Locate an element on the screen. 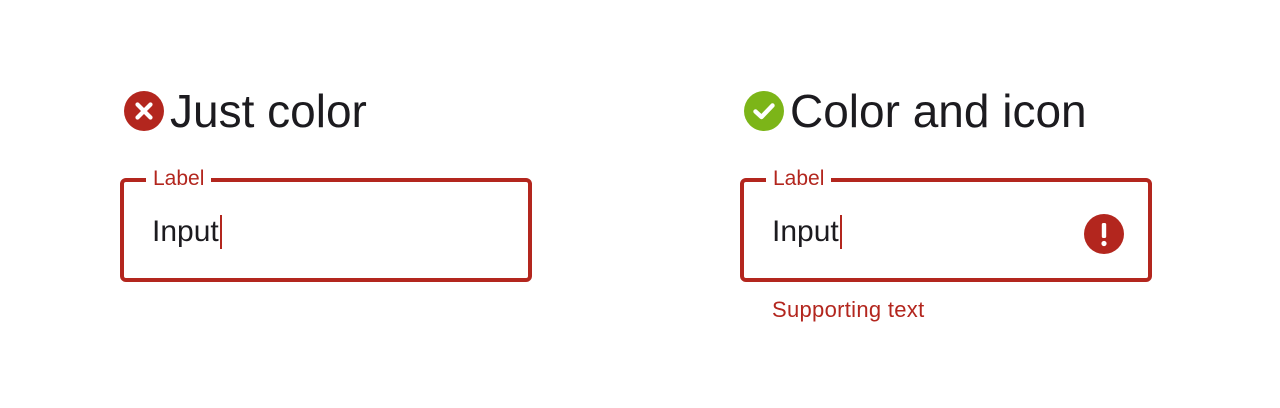  error-exclamation-icon is located at coordinates (1104, 234).